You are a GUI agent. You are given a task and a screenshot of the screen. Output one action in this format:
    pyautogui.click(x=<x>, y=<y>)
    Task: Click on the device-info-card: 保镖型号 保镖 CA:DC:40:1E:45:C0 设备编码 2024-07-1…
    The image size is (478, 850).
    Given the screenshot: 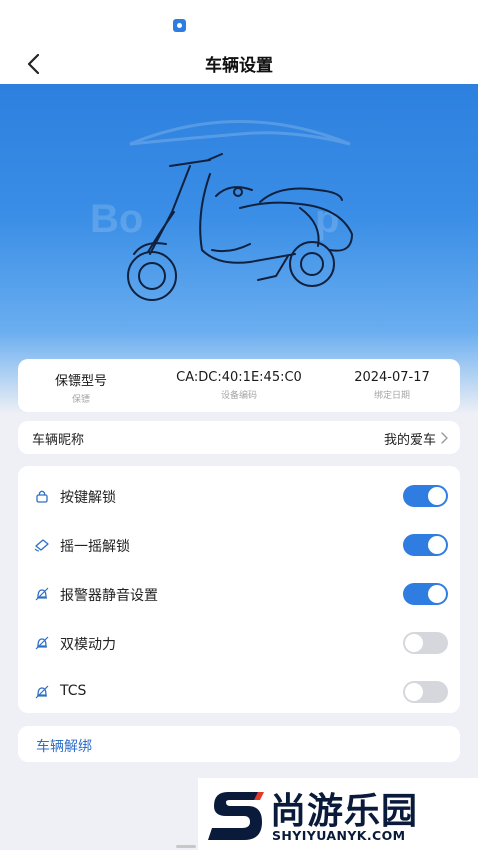 What is the action you would take?
    pyautogui.click(x=239, y=385)
    